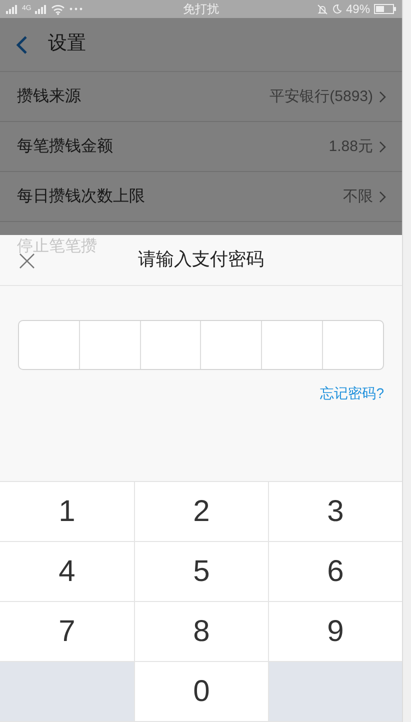  I want to click on status-text: 免打扰, so click(201, 9).